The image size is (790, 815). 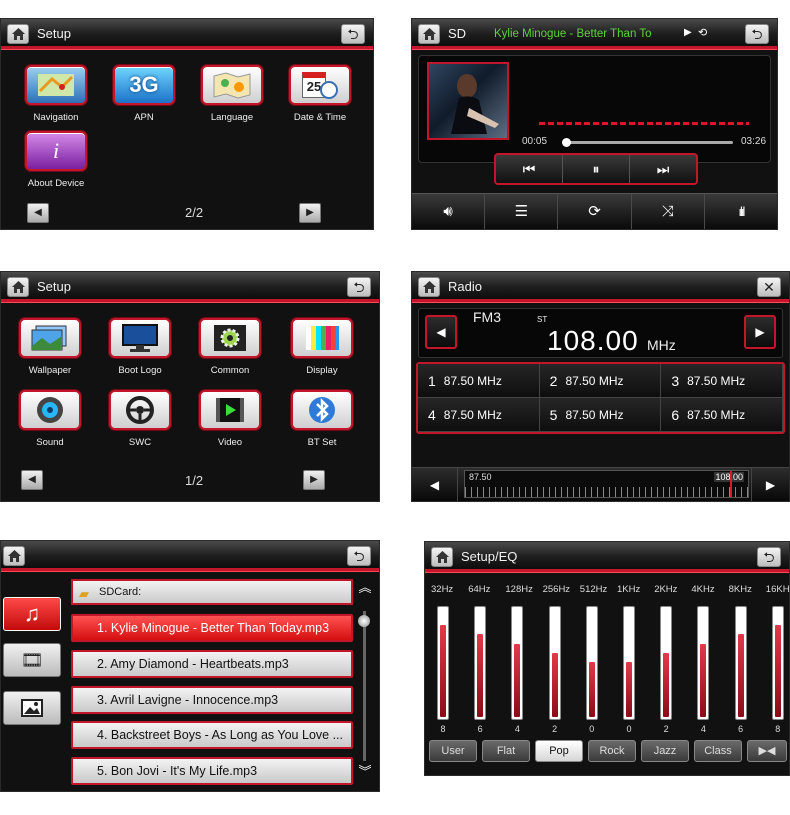 I want to click on tile-about-device: i About Device, so click(x=56, y=160).